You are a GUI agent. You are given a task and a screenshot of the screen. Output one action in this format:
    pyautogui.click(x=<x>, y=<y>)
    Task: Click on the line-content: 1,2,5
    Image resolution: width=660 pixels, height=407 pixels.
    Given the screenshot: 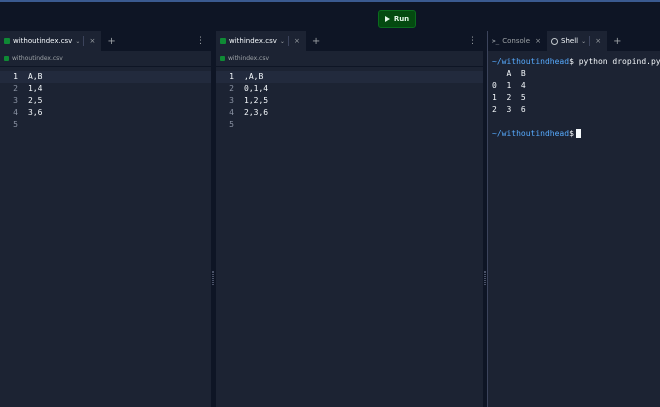 What is the action you would take?
    pyautogui.click(x=256, y=100)
    